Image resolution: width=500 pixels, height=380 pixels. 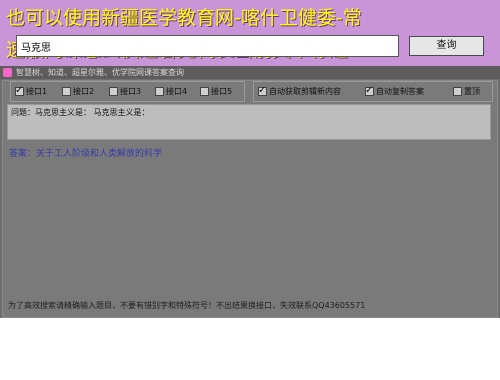 What do you see at coordinates (472, 91) in the screenshot?
I see `pin-top-label: 置顶` at bounding box center [472, 91].